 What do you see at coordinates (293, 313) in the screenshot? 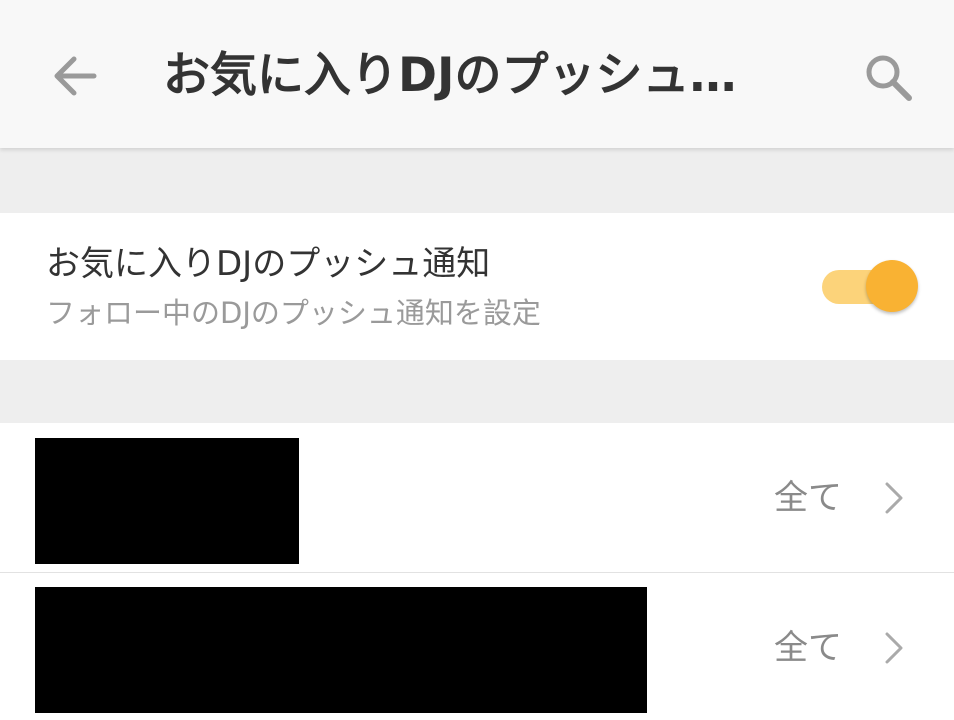
I see `push-setting-subtitle: フォロー中のDJのプッシュ通知を設定` at bounding box center [293, 313].